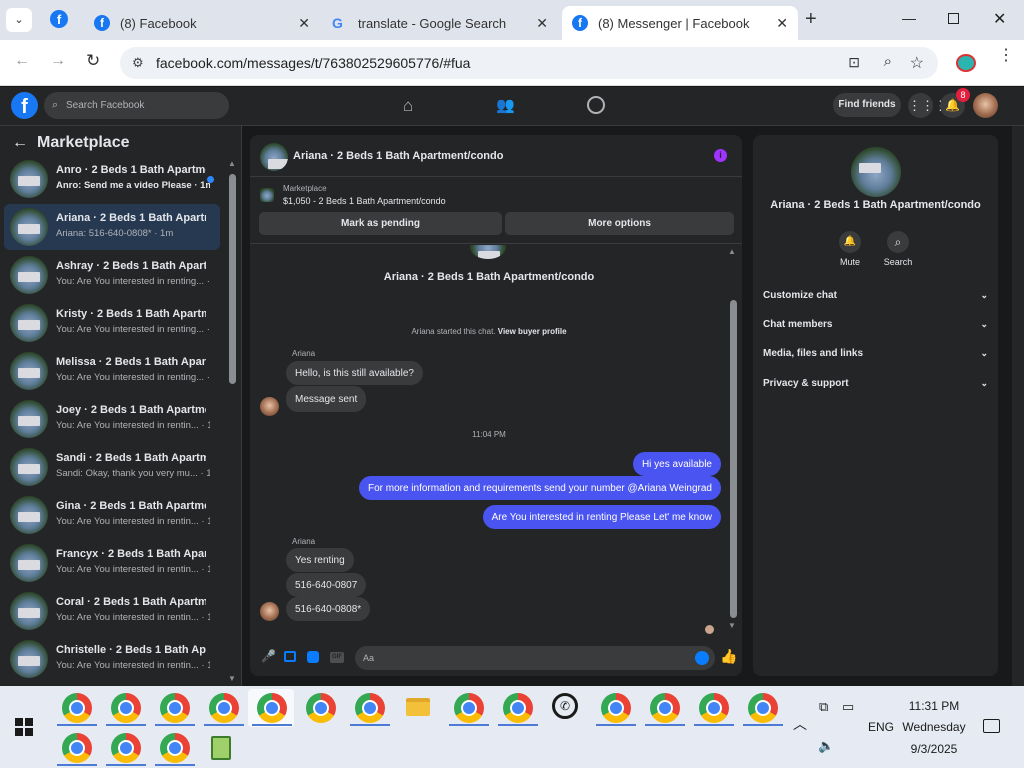 The image size is (1024, 768). I want to click on mute-button: 🔔, so click(850, 242).